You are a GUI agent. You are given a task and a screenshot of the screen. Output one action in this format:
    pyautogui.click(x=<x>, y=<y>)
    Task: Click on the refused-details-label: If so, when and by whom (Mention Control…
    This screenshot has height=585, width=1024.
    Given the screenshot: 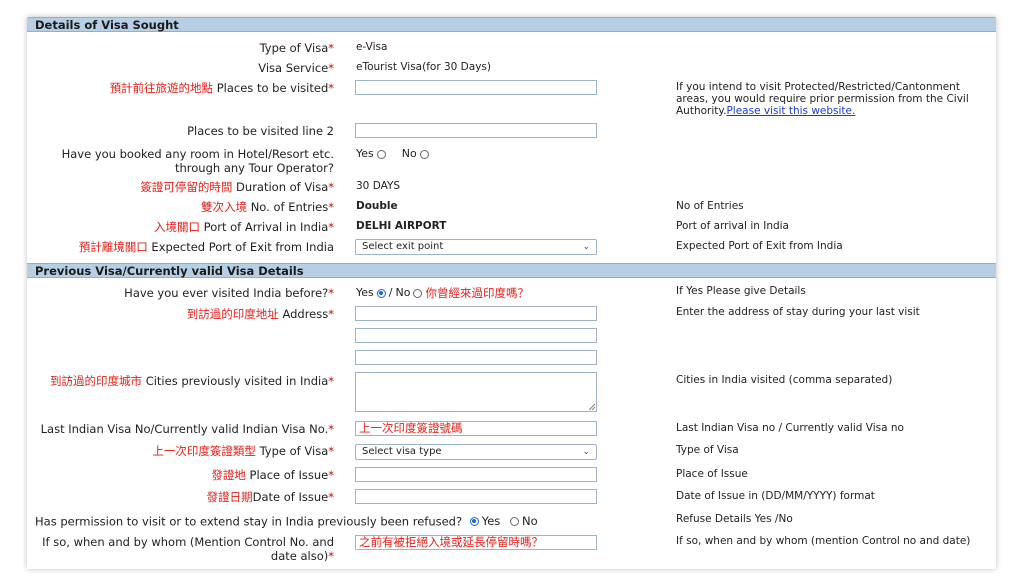 What is the action you would take?
    pyautogui.click(x=188, y=549)
    